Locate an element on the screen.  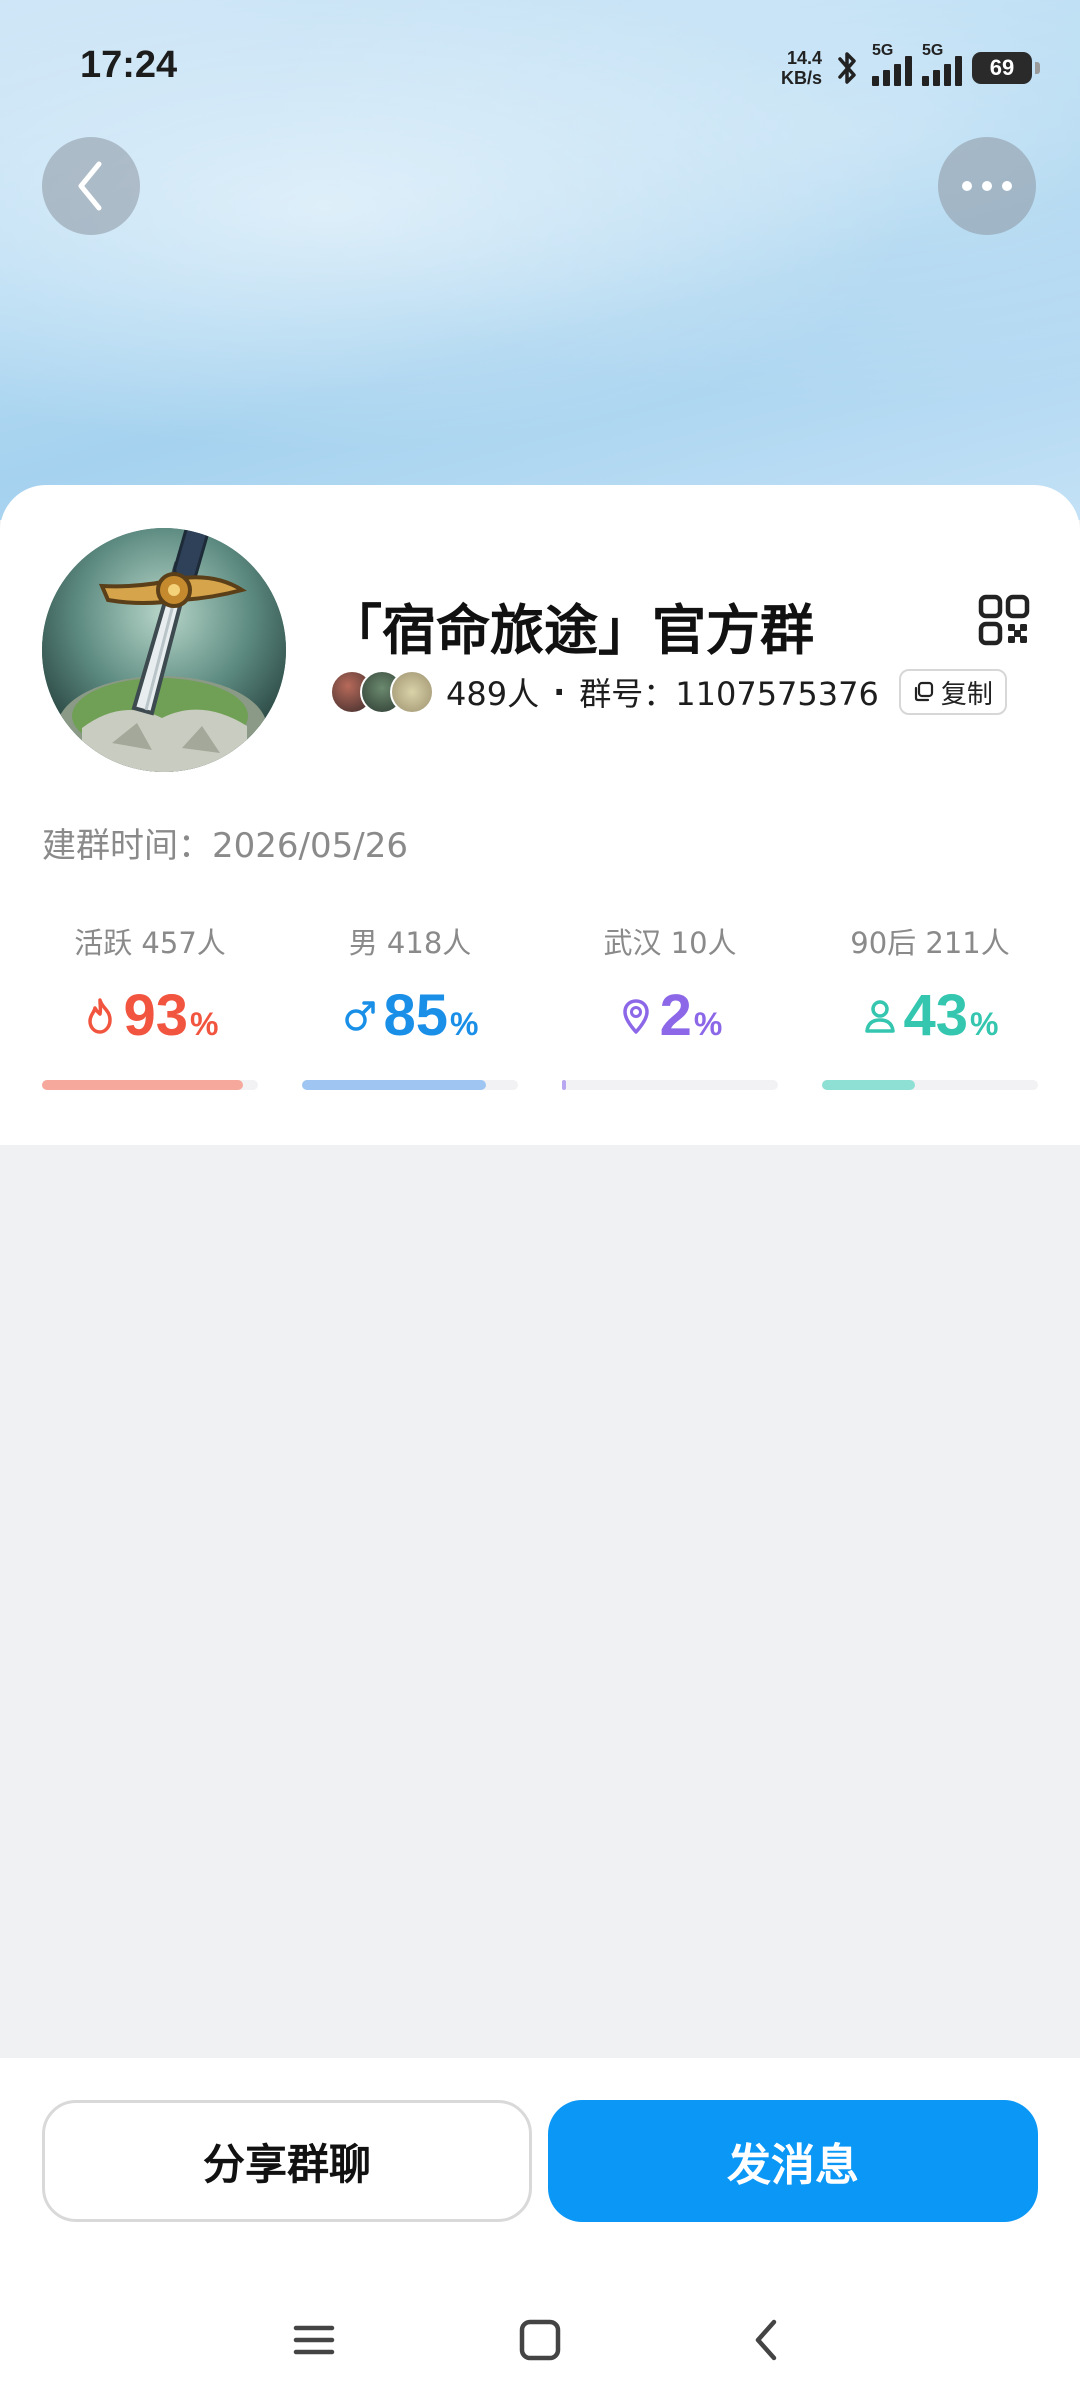
network-speed-unit: KB/s is located at coordinates (801, 78).